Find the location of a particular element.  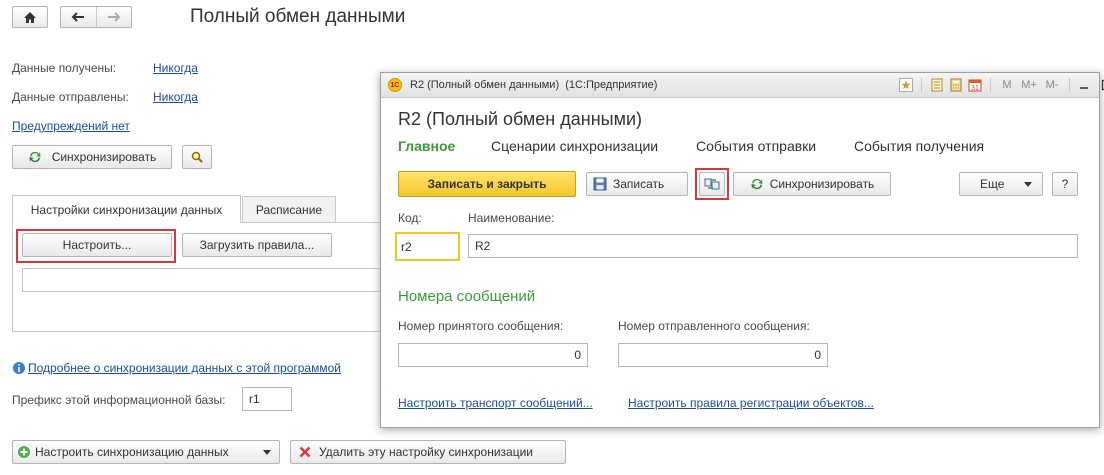

home-icon is located at coordinates (30, 17).